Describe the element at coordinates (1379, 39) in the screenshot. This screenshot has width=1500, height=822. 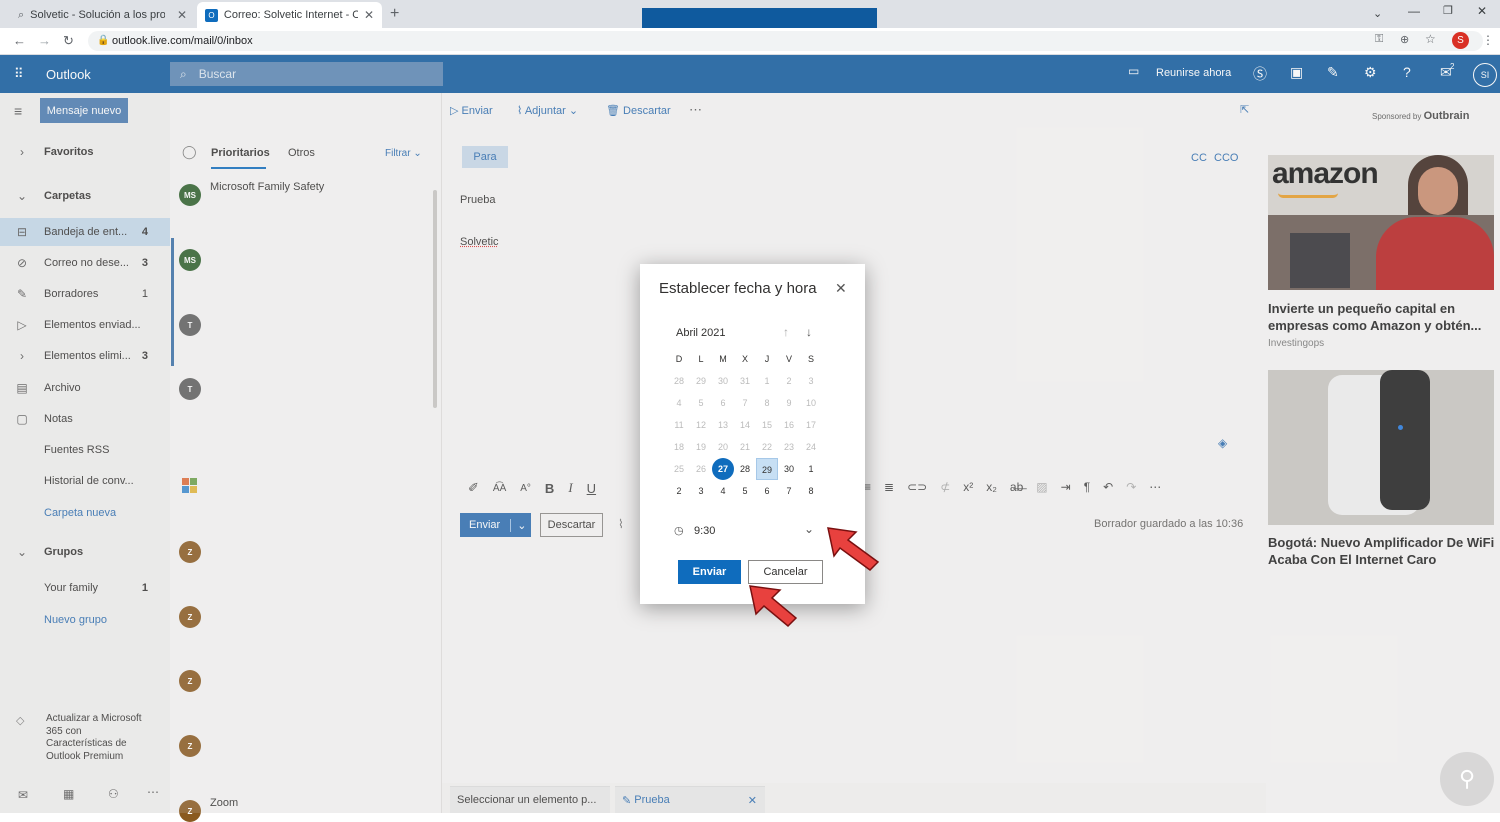
I see `key-icon: ⚿` at that location.